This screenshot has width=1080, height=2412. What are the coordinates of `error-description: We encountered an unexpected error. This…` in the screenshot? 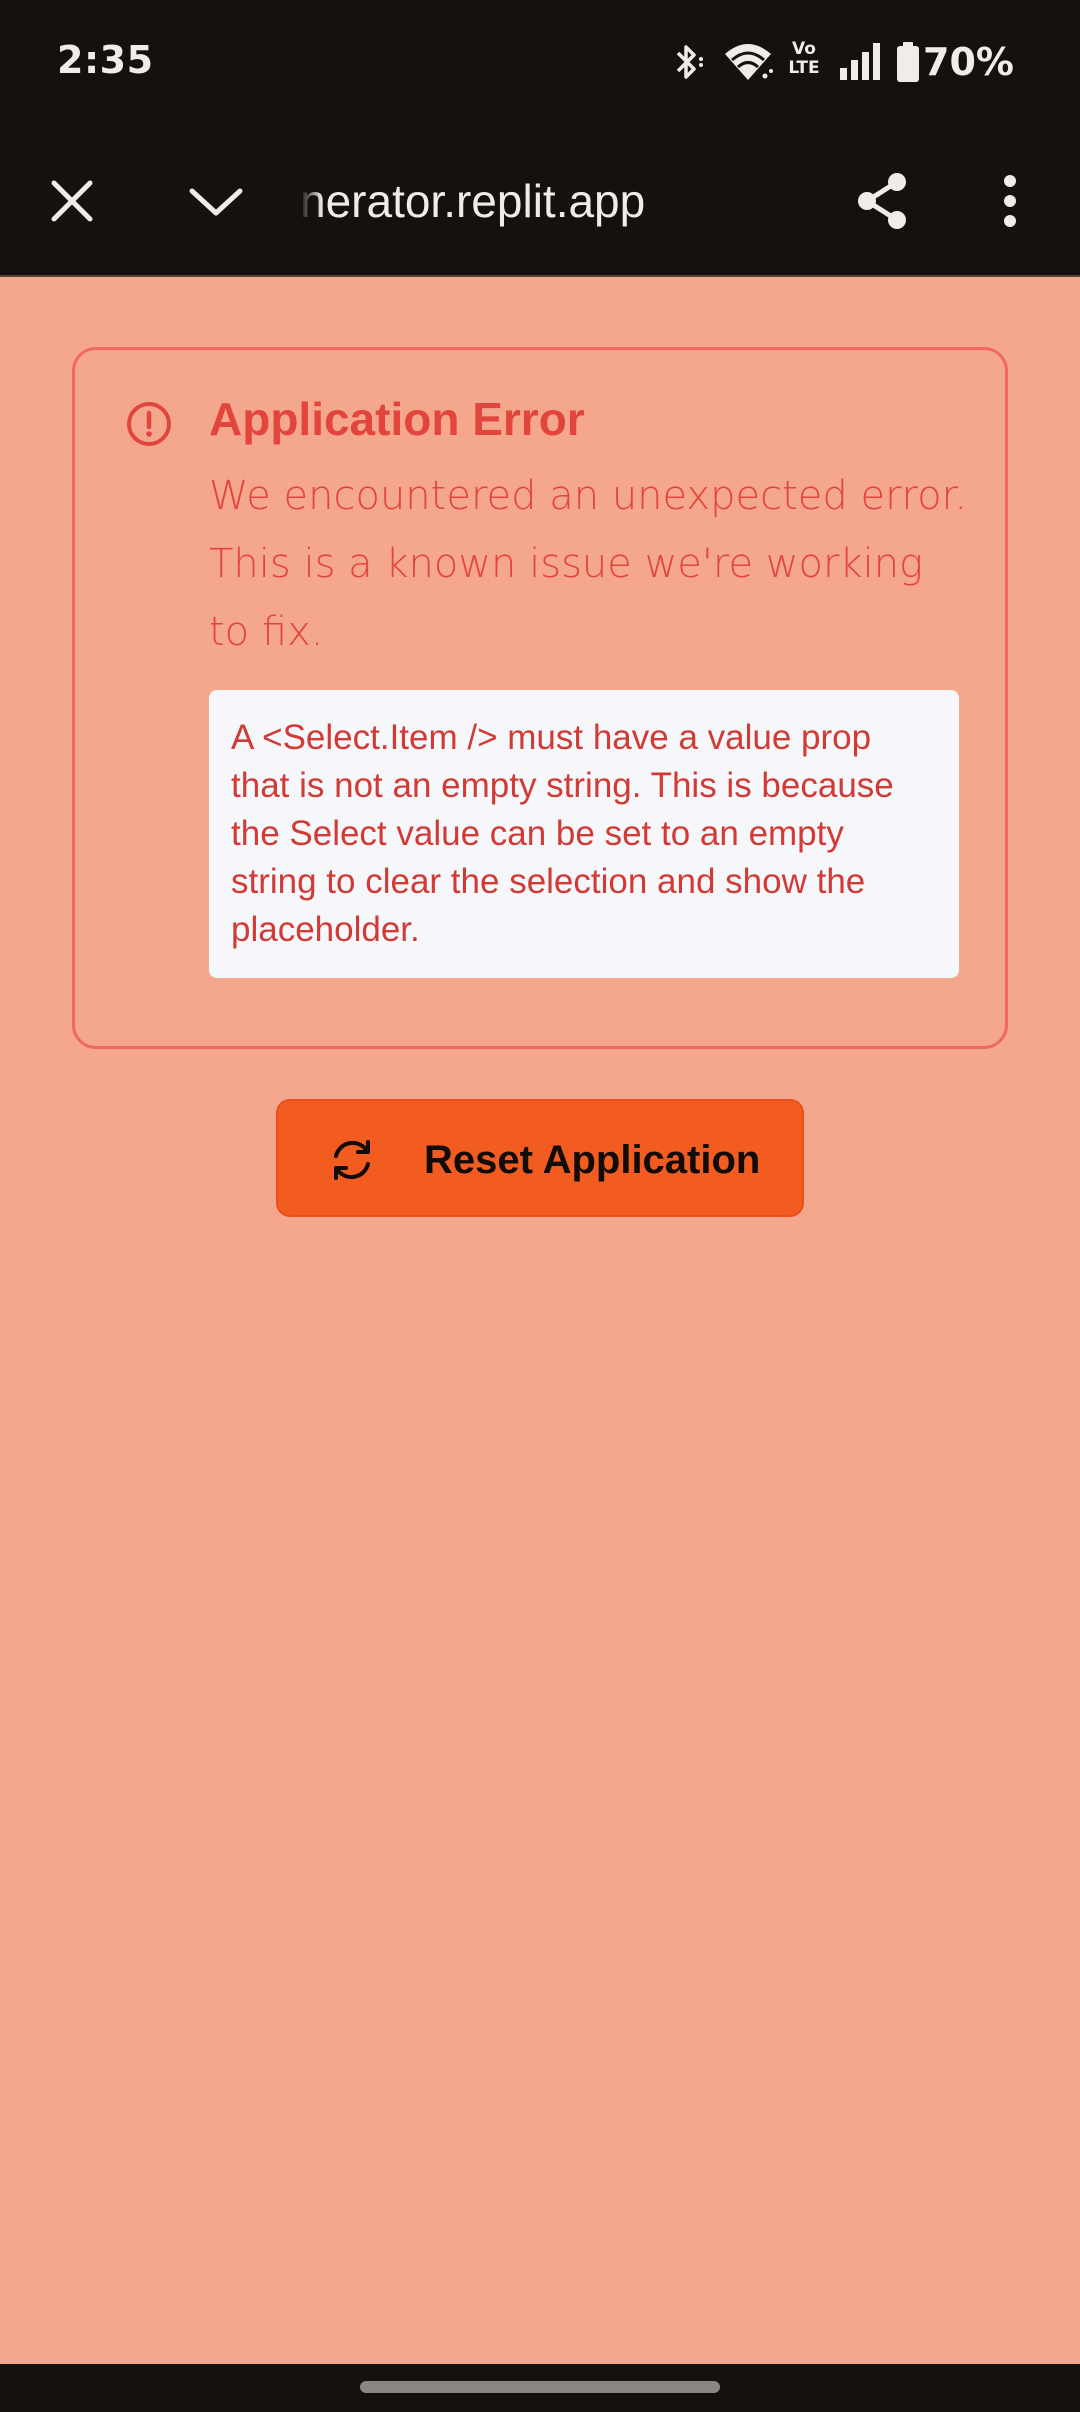 It's located at (588, 564).